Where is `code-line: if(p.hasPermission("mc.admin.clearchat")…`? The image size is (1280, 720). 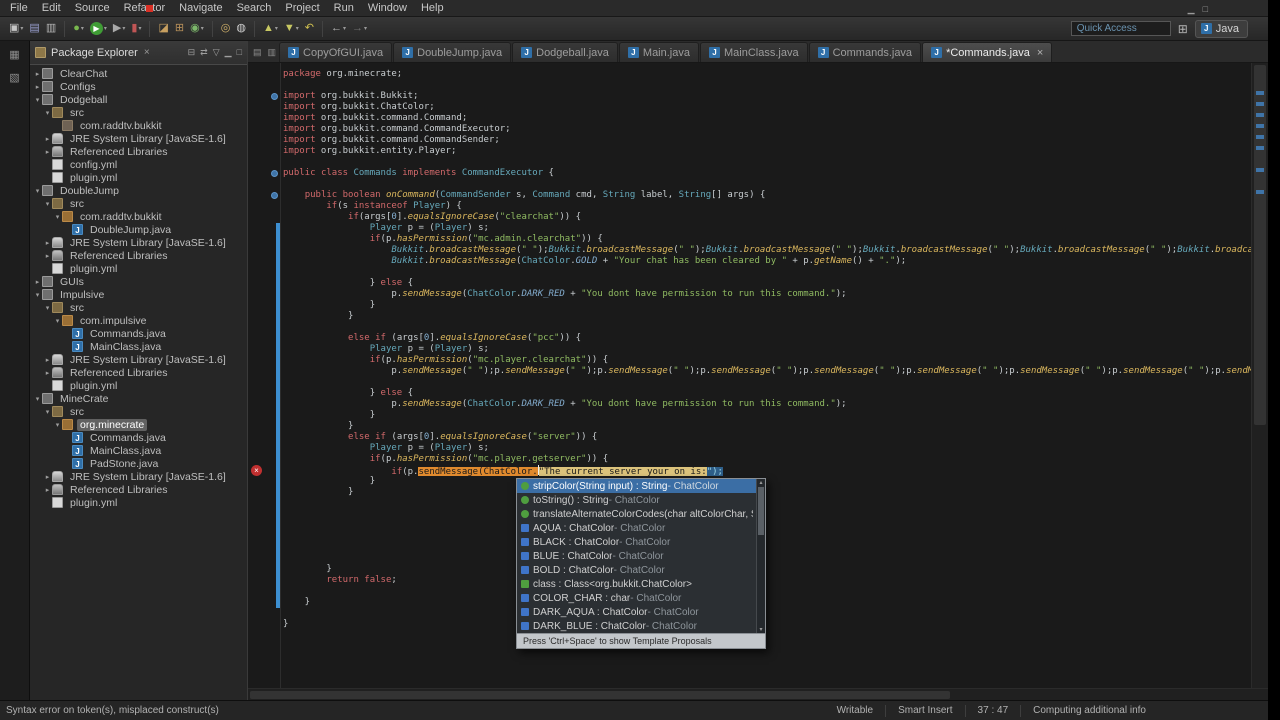
code-line: if(p.hasPermission("mc.admin.clearchat")… is located at coordinates (767, 239).